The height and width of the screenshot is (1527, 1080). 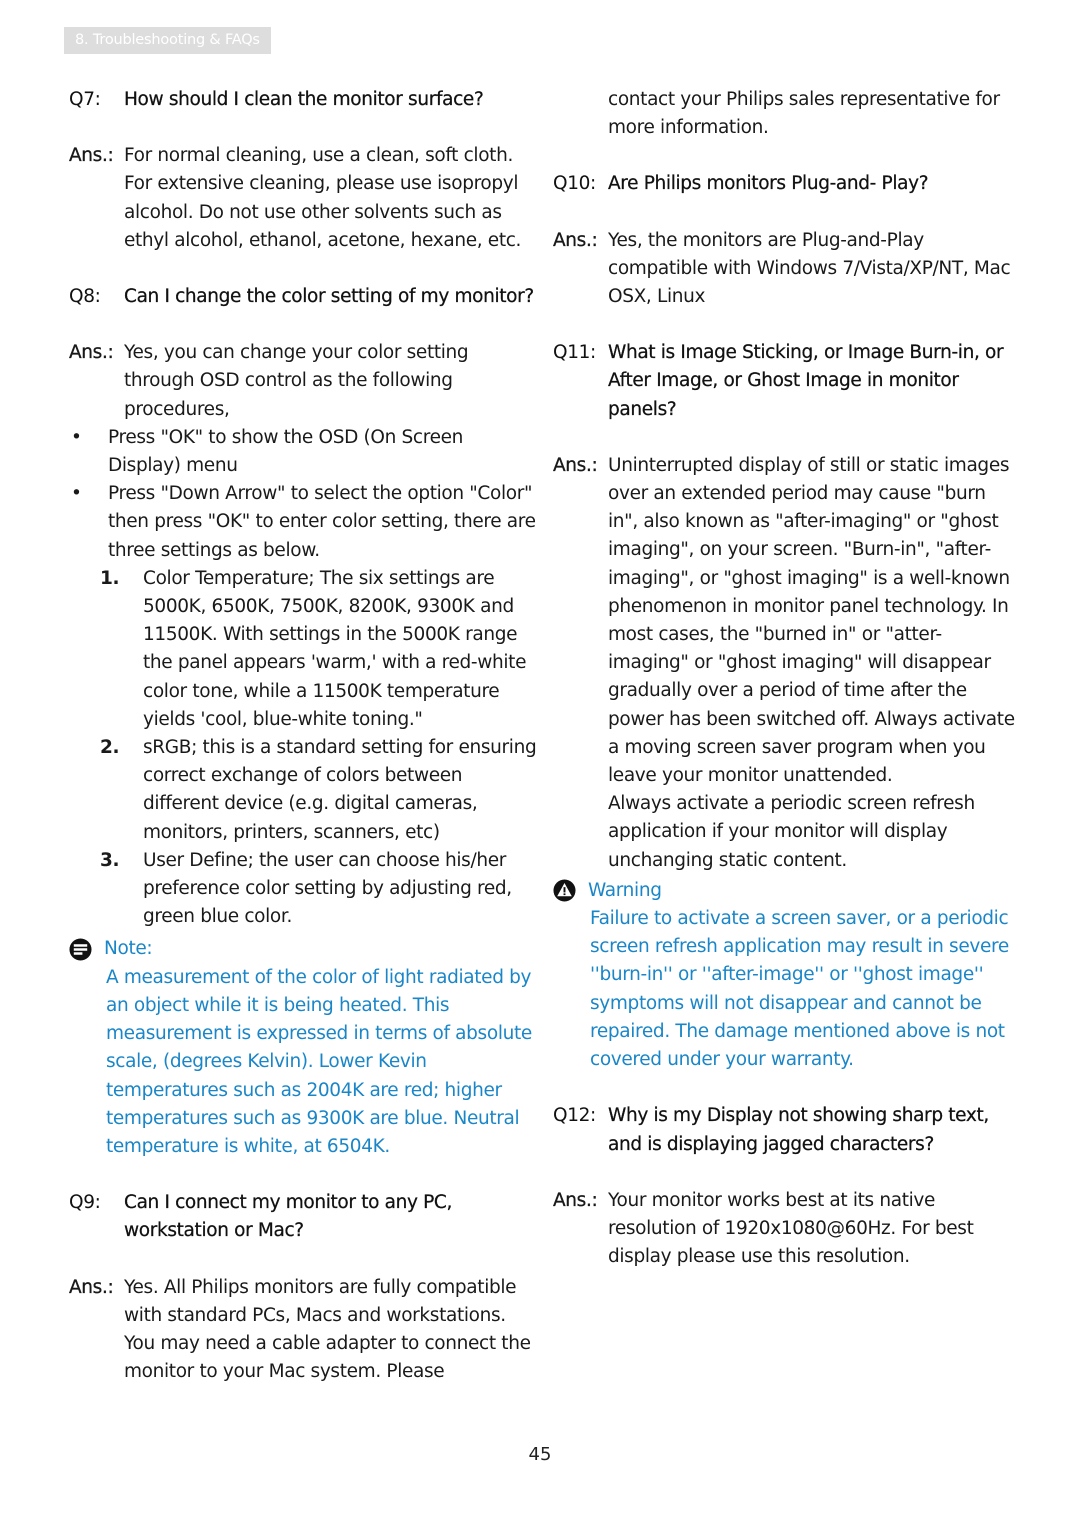 What do you see at coordinates (574, 1116) in the screenshot?
I see `question-label: Q12:` at bounding box center [574, 1116].